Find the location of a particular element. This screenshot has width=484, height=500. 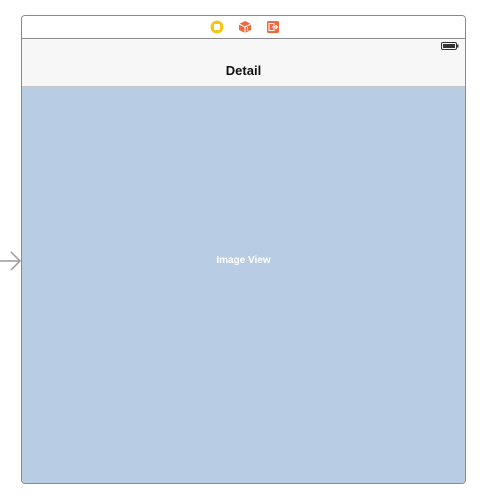

initial-view-controller-arrow-icon is located at coordinates (11, 261).